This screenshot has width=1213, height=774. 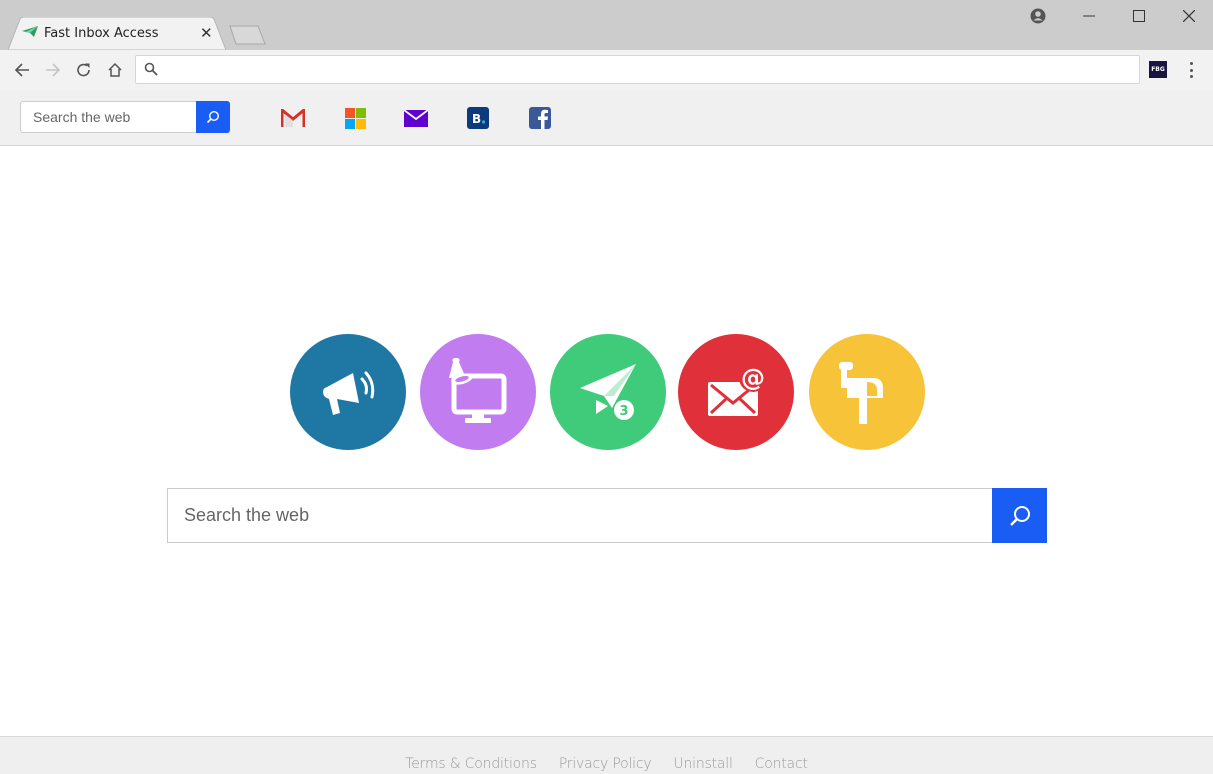 I want to click on address-bar, so click(x=637, y=69).